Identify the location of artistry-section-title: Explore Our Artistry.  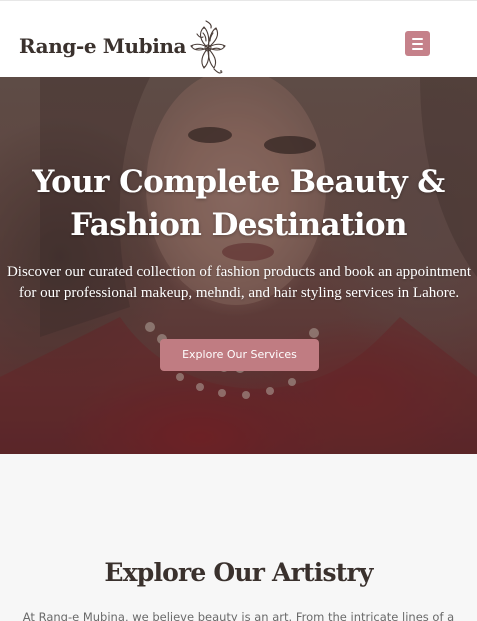
(238, 572).